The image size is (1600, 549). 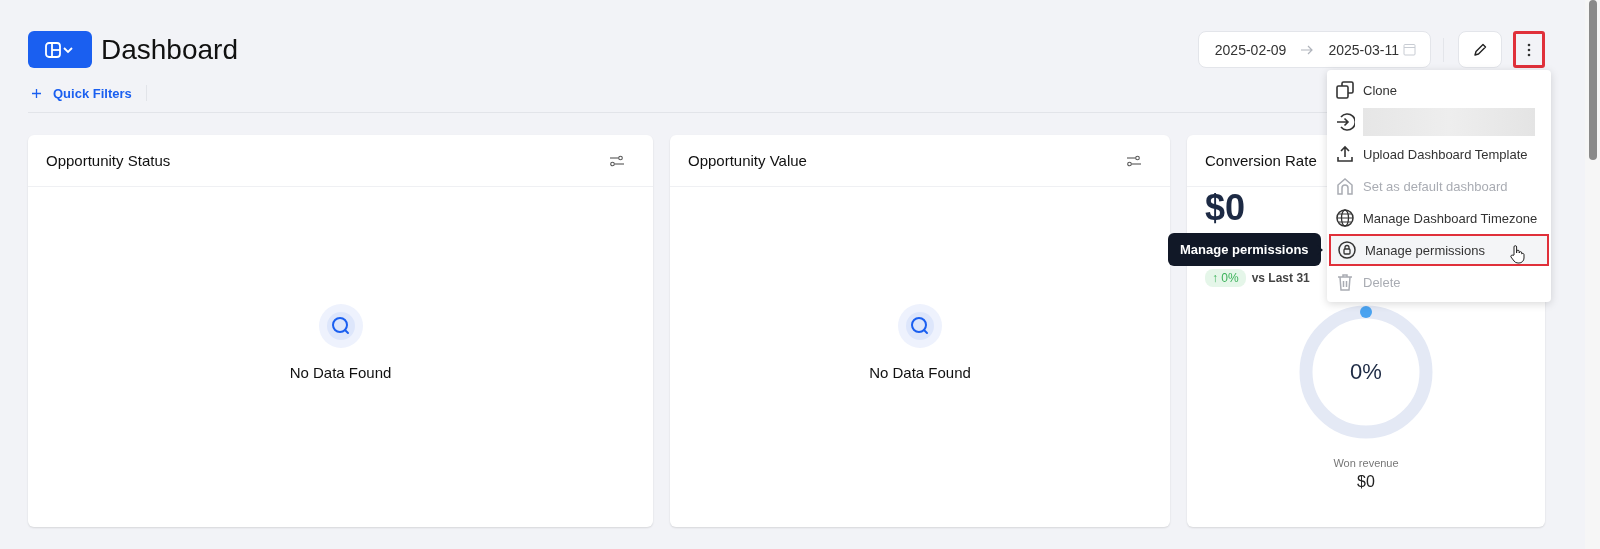 I want to click on widget-title: Conversion Rate, so click(x=1261, y=160).